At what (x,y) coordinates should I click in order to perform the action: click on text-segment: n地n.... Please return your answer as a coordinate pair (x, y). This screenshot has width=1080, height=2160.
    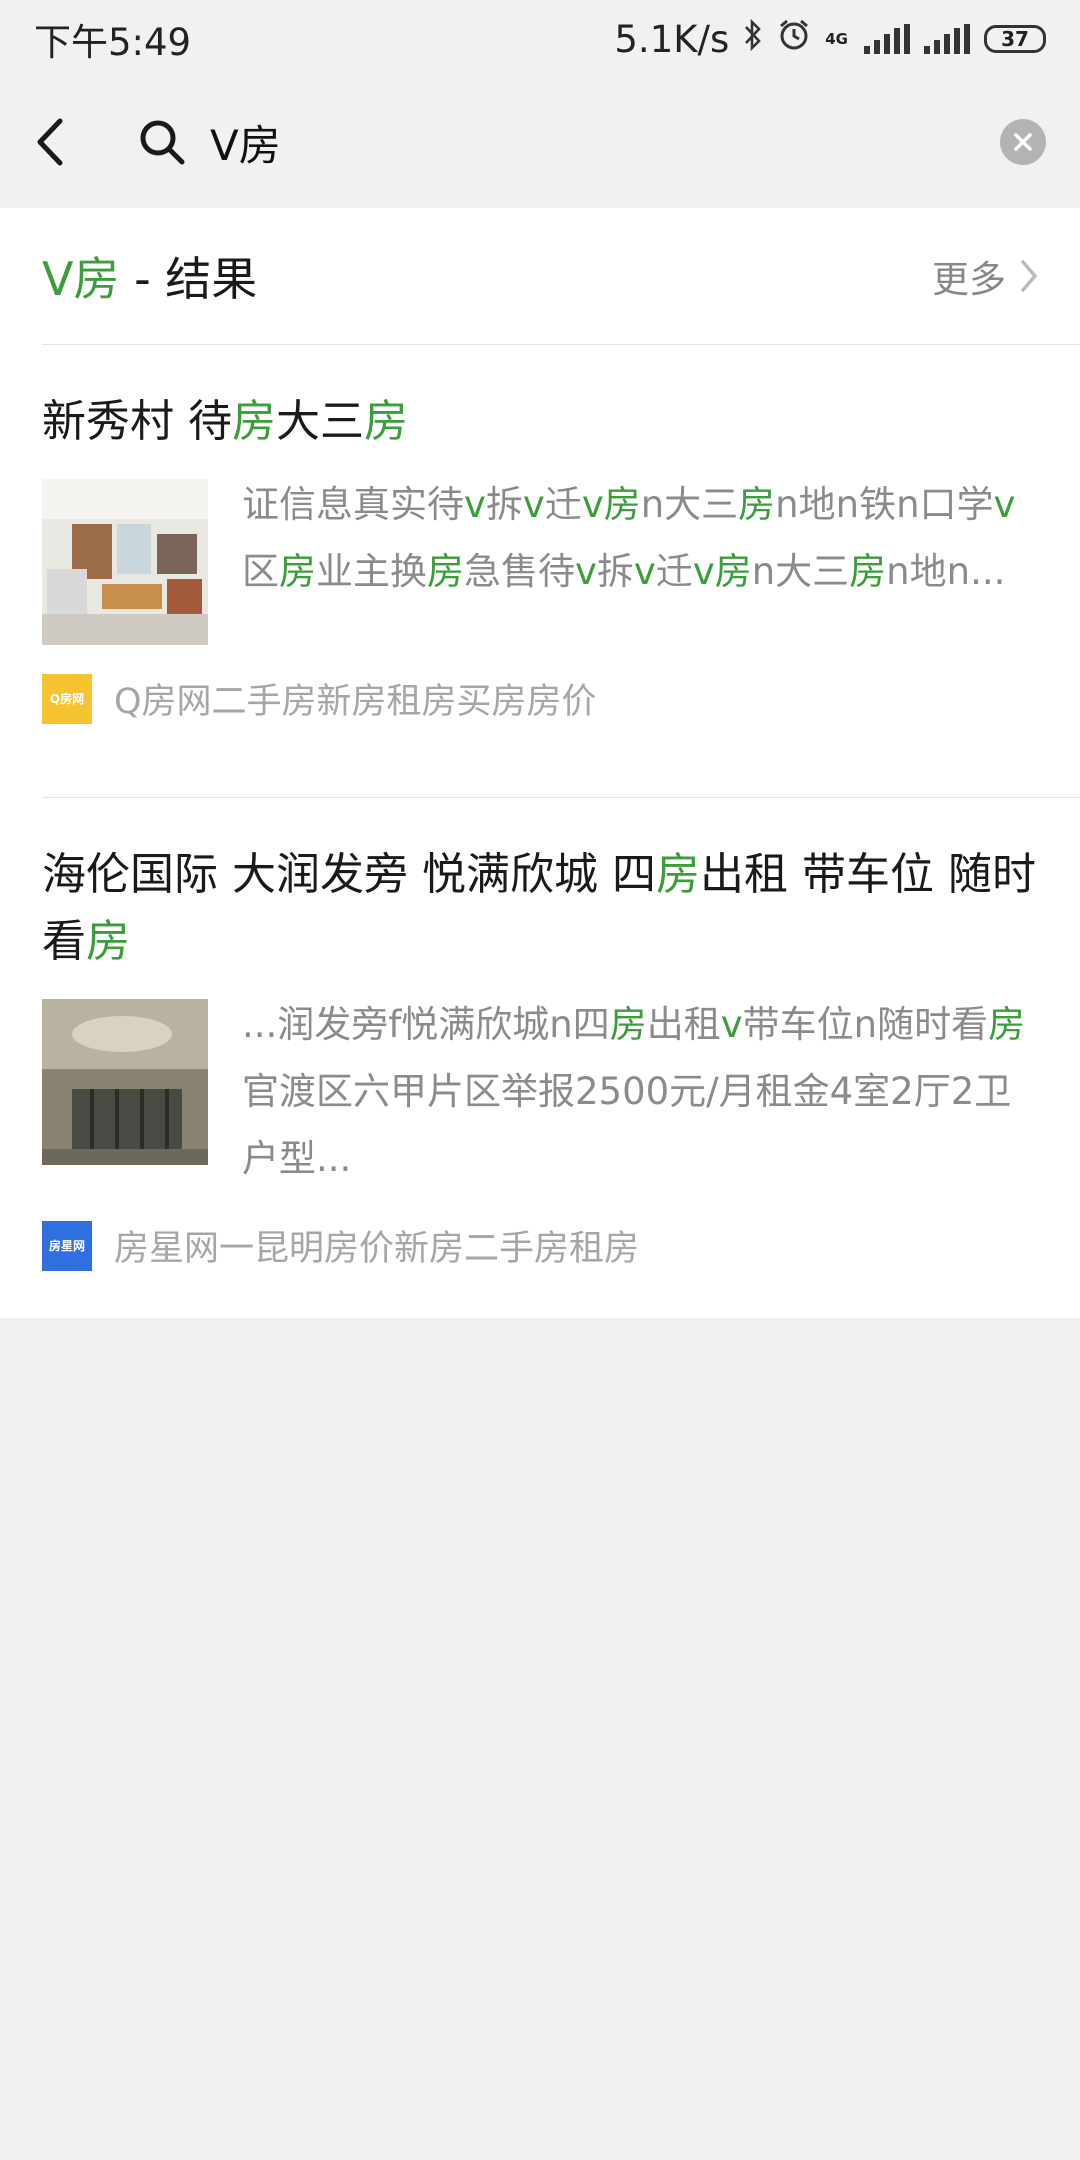
    Looking at the image, I should click on (946, 571).